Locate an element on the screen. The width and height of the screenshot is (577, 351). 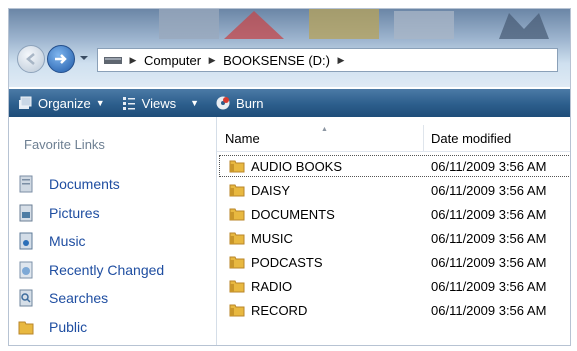
organize-button: Organize ▼ is located at coordinates (61, 103).